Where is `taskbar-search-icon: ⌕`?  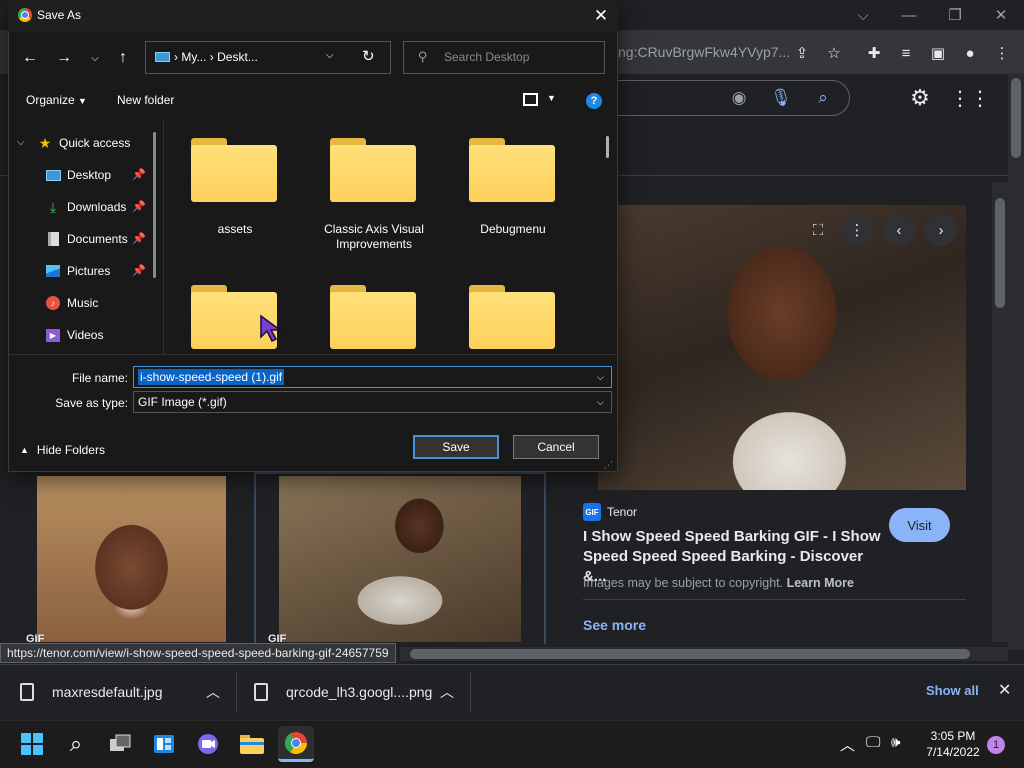
taskbar-search-icon: ⌕ is located at coordinates (76, 744).